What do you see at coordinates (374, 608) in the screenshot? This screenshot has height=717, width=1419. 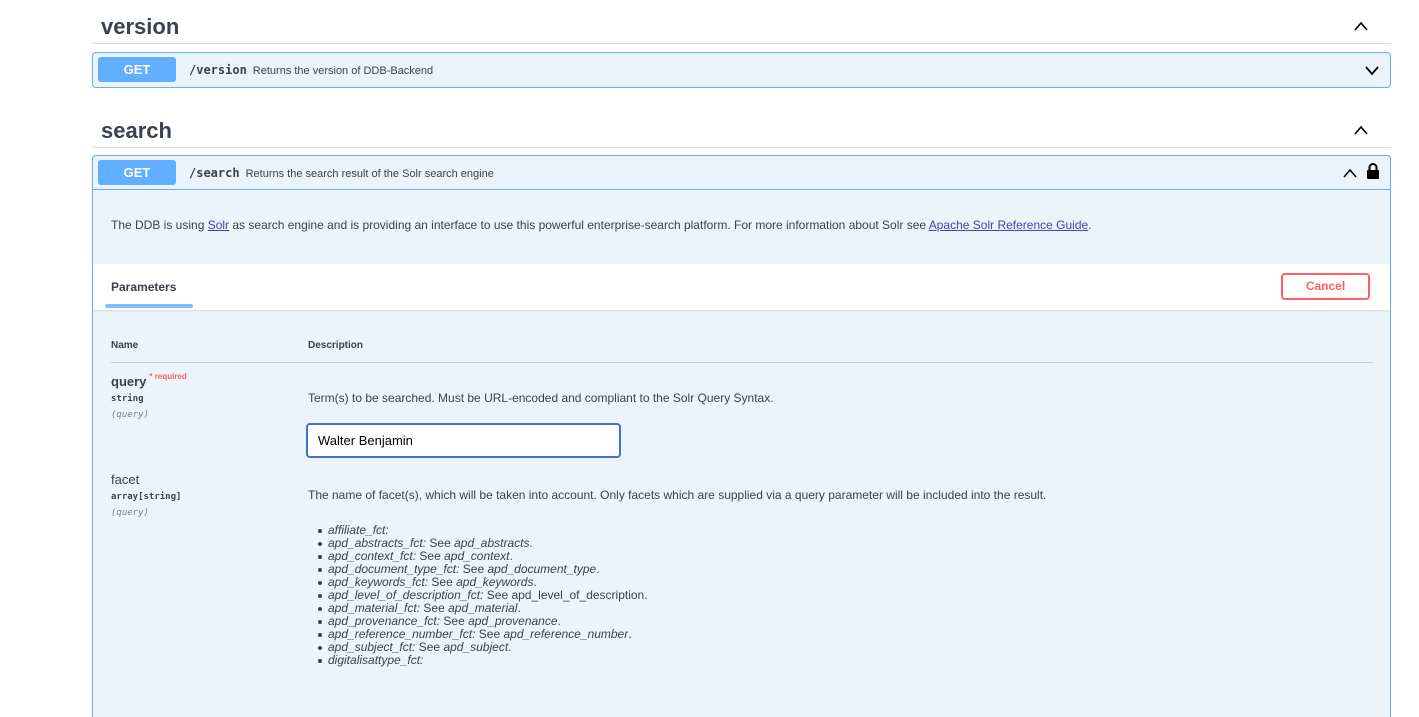 I see `facet-key: apd_material_fct:` at bounding box center [374, 608].